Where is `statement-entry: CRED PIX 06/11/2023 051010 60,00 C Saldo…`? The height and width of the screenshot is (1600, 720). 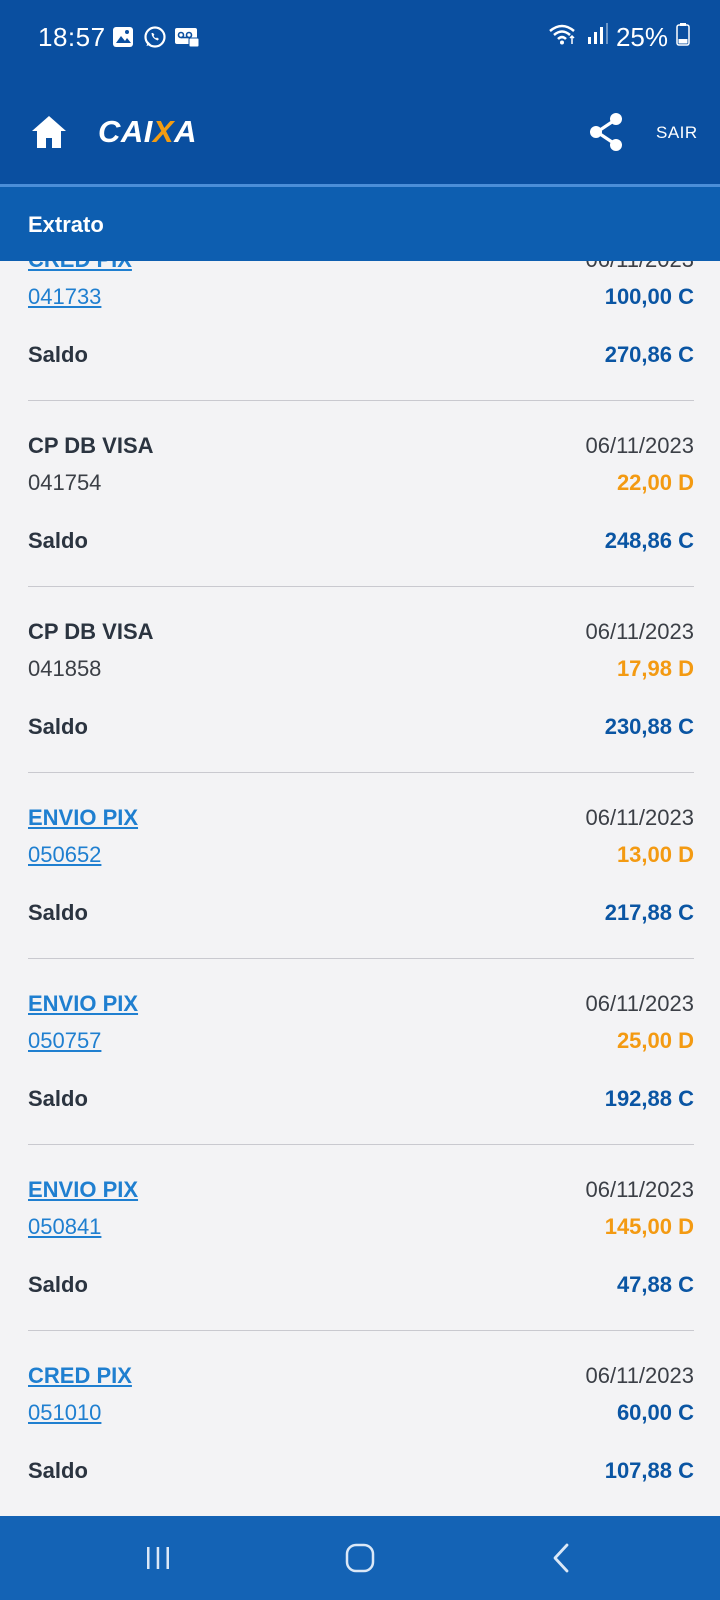
statement-entry: CRED PIX 06/11/2023 051010 60,00 C Saldo… is located at coordinates (361, 1423).